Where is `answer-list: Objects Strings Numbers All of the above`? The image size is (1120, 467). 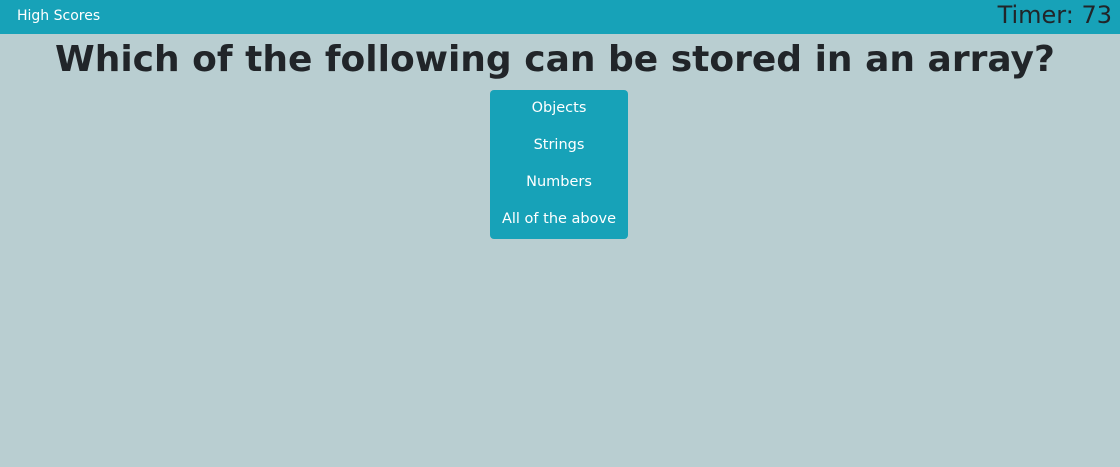
answer-list: Objects Strings Numbers All of the above is located at coordinates (559, 164).